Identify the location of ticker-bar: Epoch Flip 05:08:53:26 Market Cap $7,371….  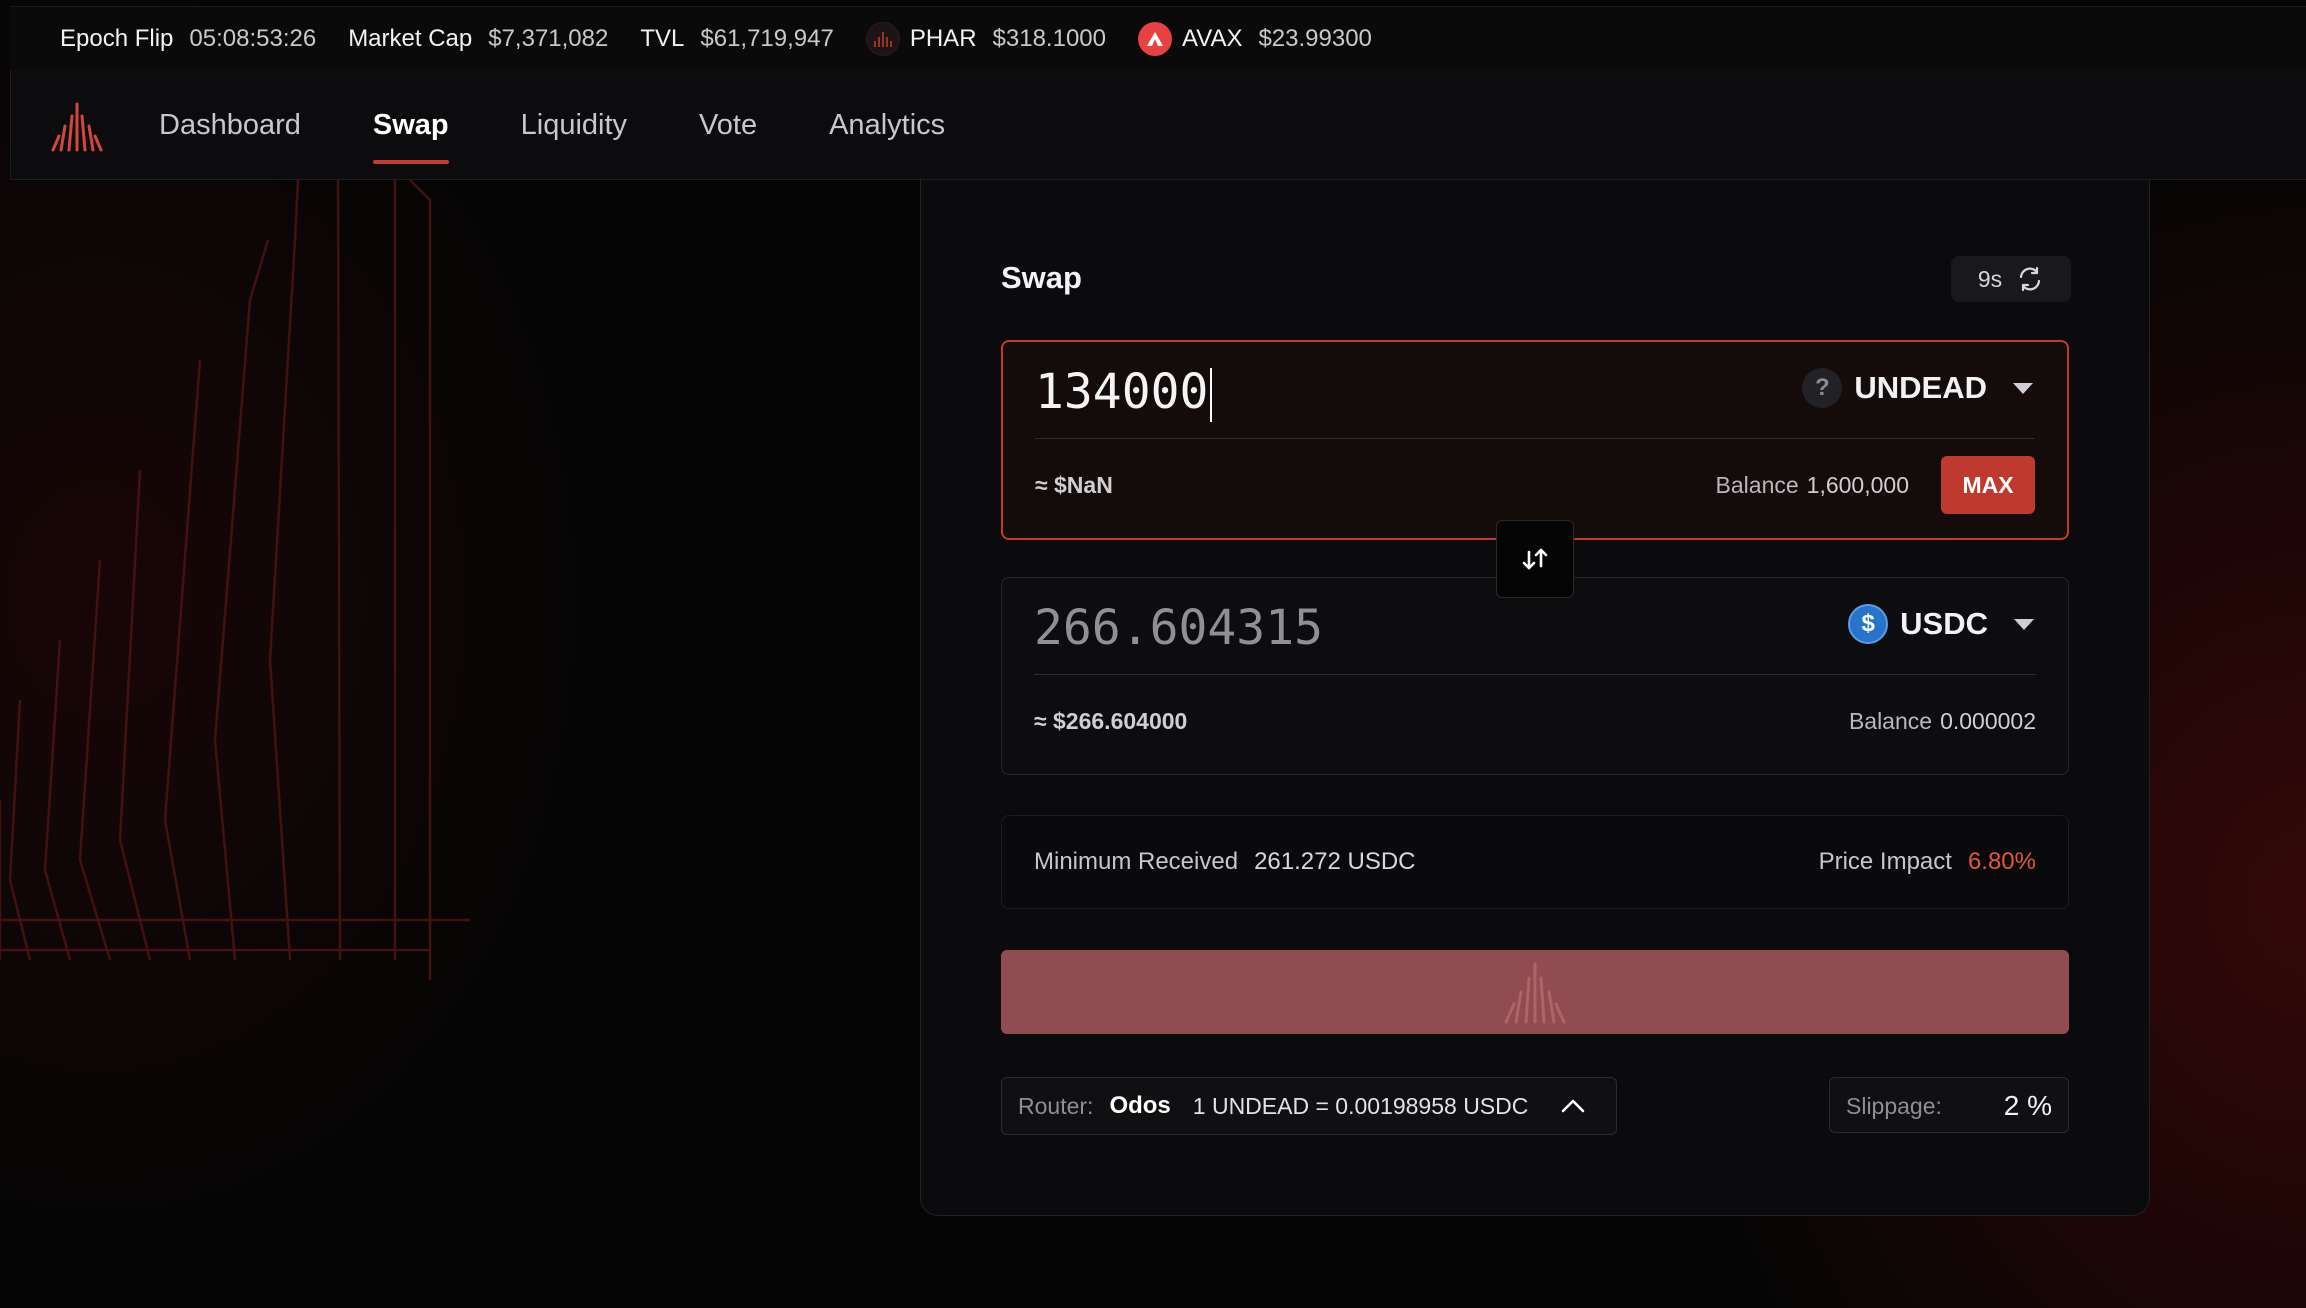
(1158, 38).